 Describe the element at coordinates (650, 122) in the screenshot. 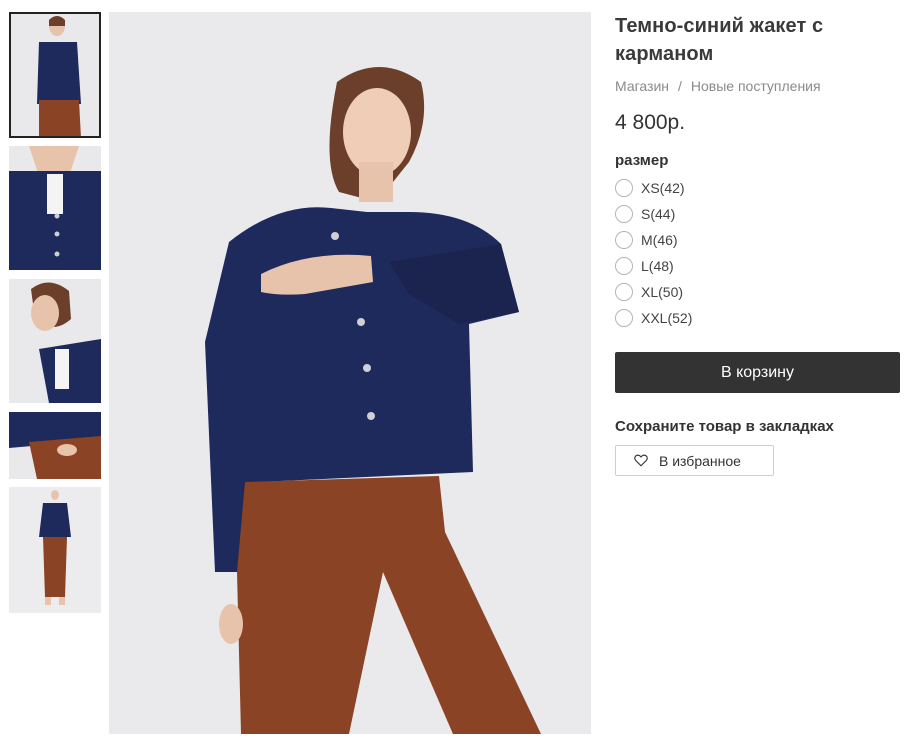

I see `product-price: 4 800р.` at that location.